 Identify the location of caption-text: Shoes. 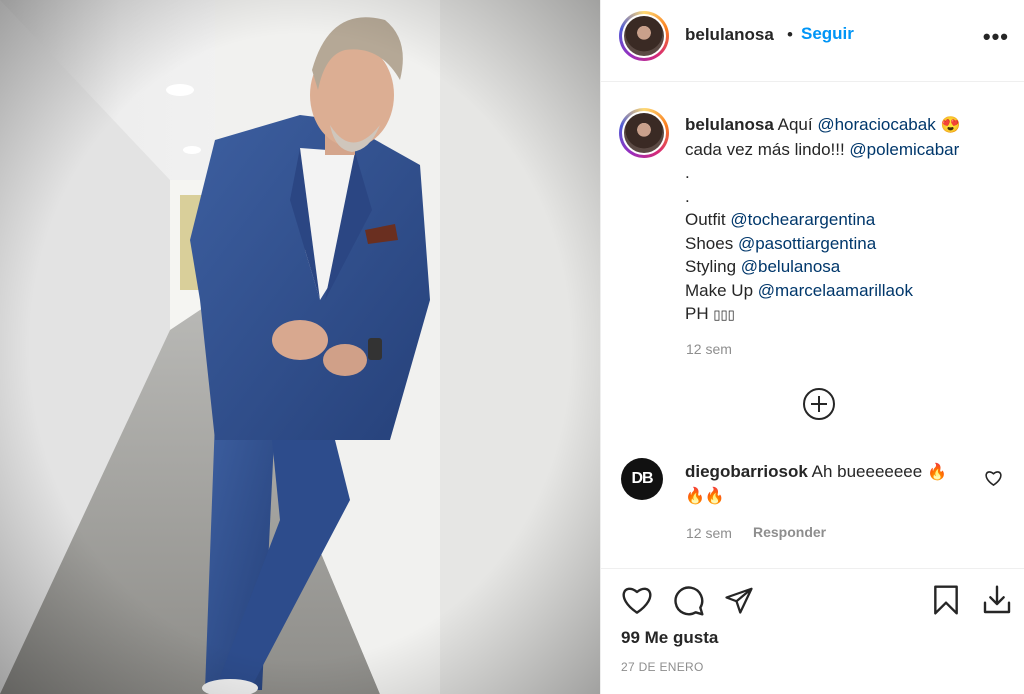
(711, 243).